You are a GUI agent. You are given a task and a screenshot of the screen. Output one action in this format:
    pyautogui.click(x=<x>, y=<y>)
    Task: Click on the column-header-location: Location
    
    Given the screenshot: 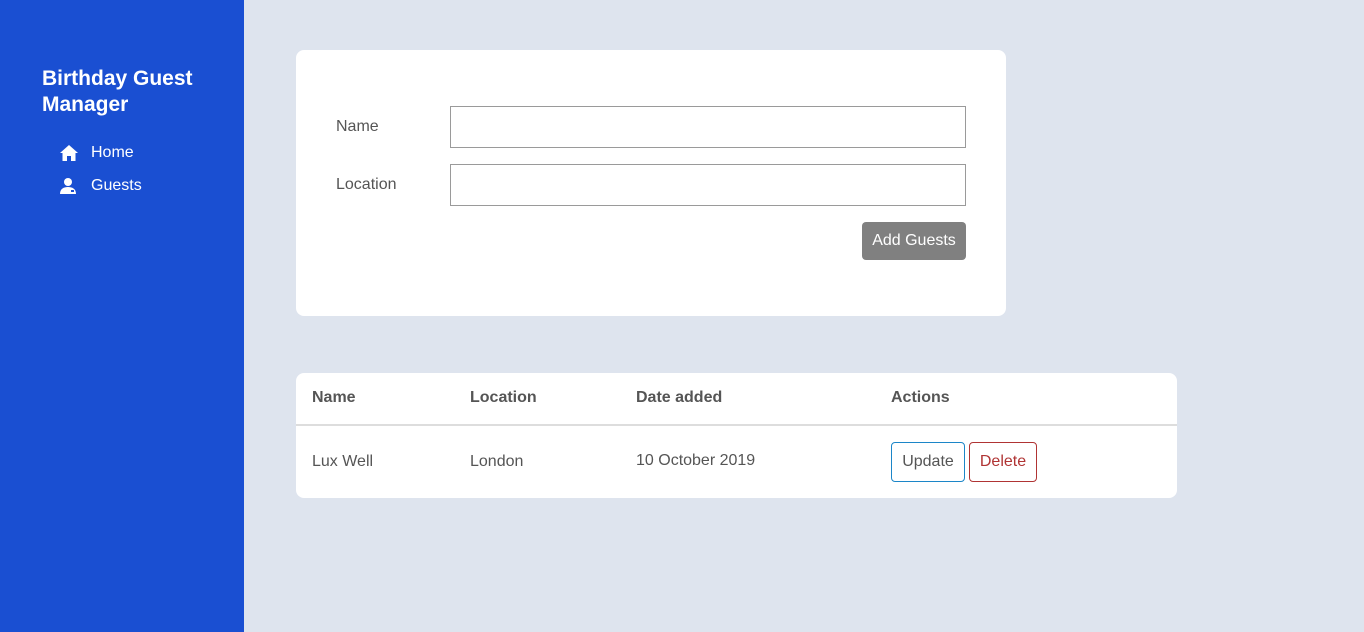 What is the action you would take?
    pyautogui.click(x=503, y=397)
    